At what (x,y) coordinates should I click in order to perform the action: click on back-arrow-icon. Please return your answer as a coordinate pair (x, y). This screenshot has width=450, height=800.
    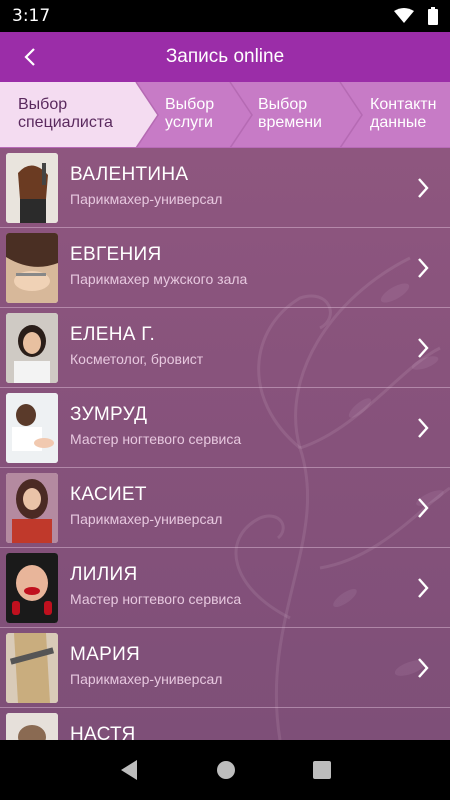
    Looking at the image, I should click on (29, 57).